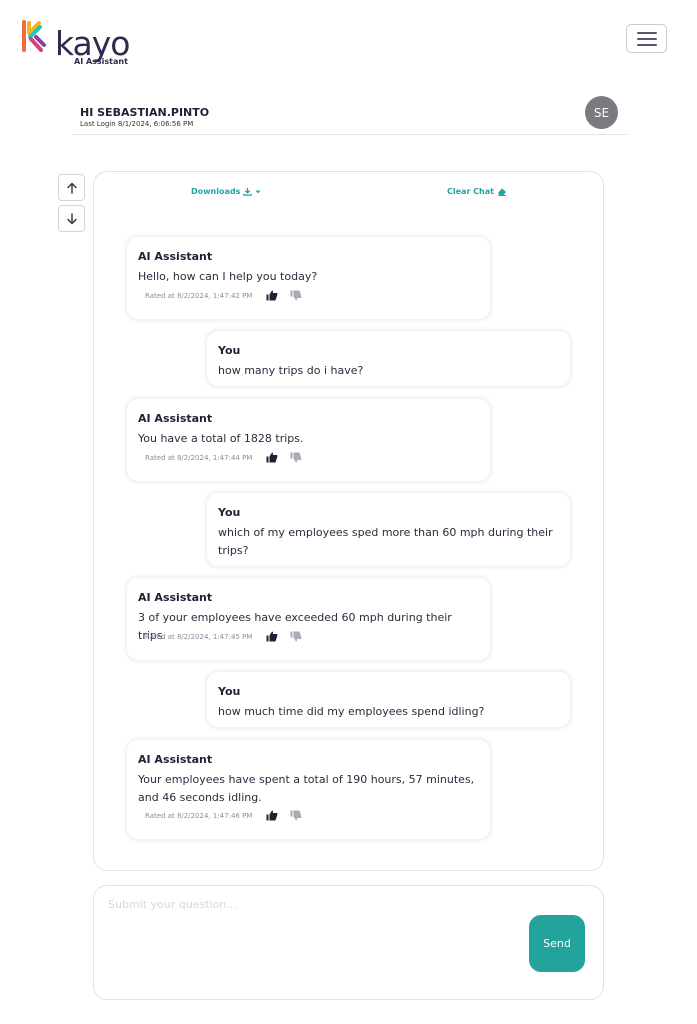 The image size is (697, 1024). Describe the element at coordinates (646, 32) in the screenshot. I see `hamburger-icon` at that location.